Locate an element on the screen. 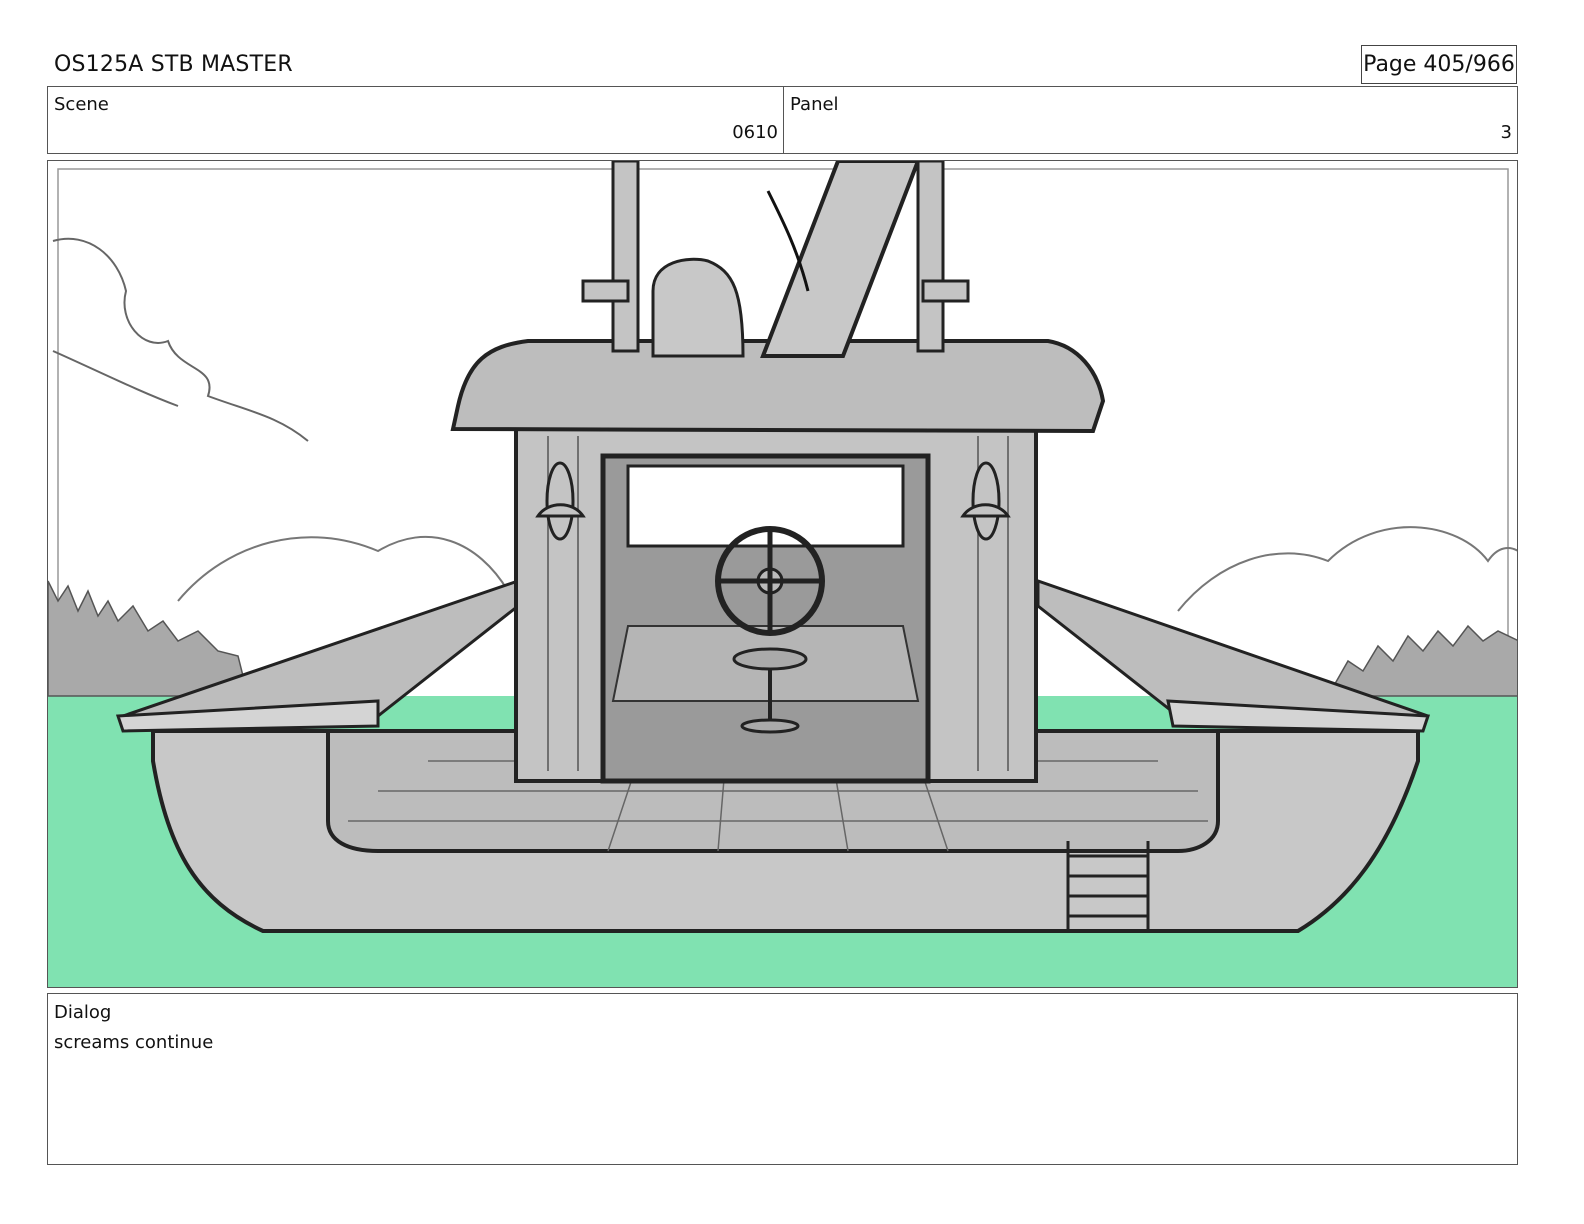  scene-cell: Scene 0610 is located at coordinates (416, 120).